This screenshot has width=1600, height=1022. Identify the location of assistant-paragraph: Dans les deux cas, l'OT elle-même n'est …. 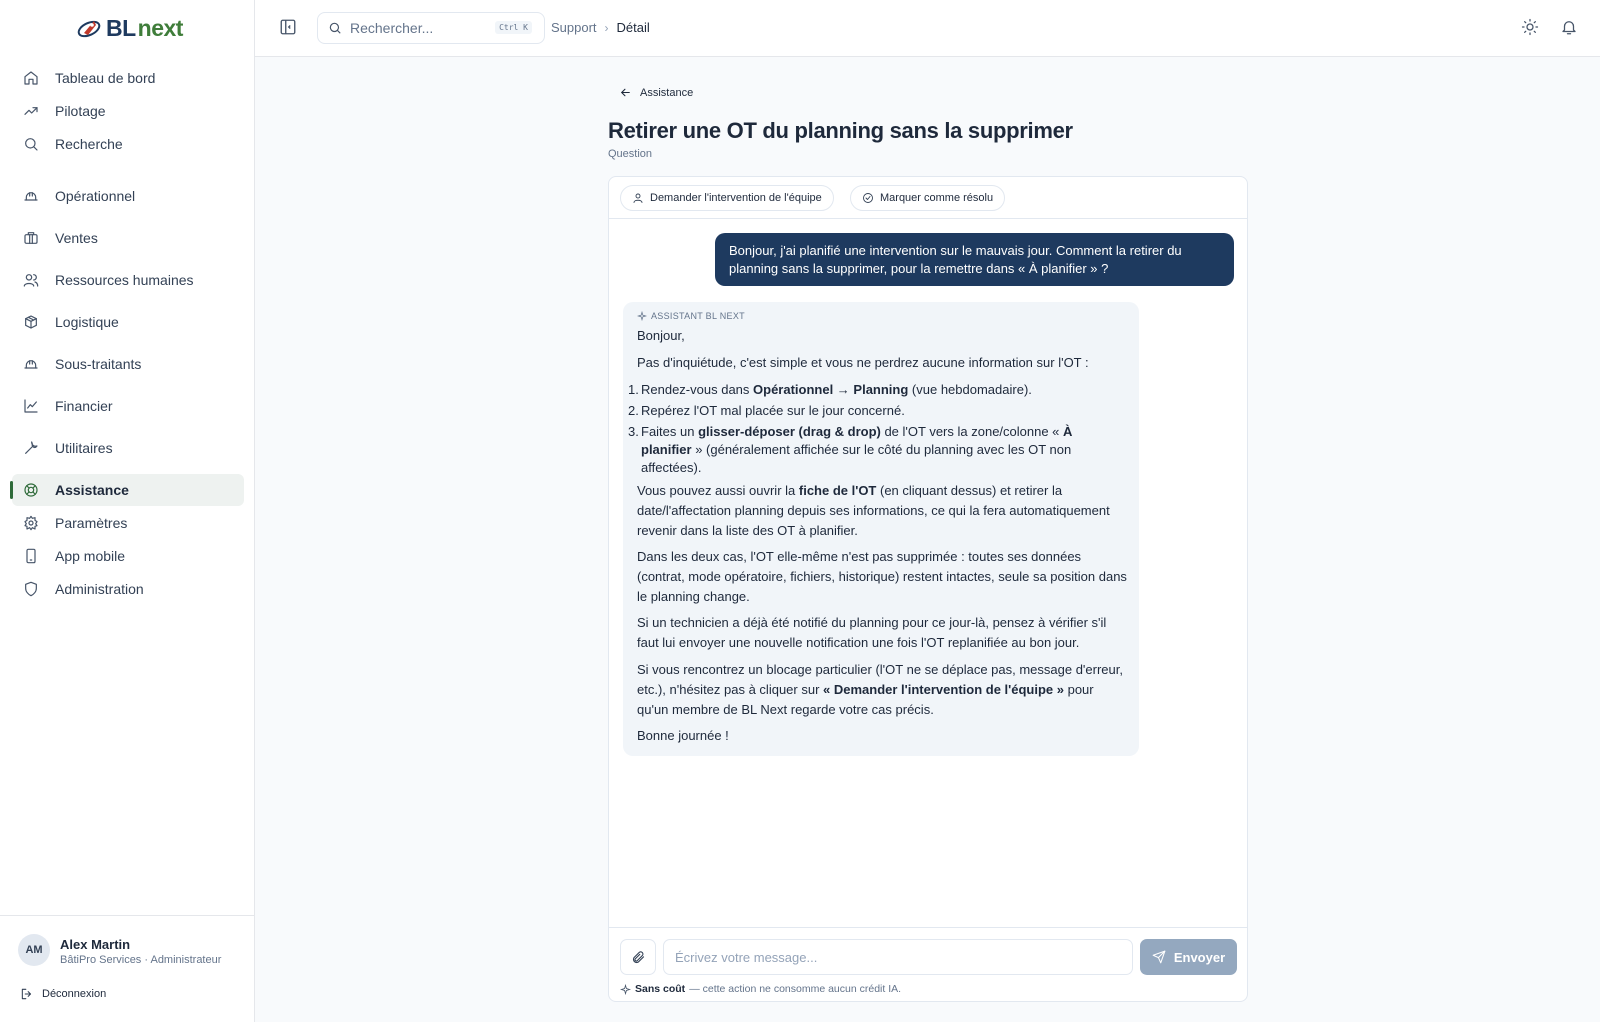
(882, 576).